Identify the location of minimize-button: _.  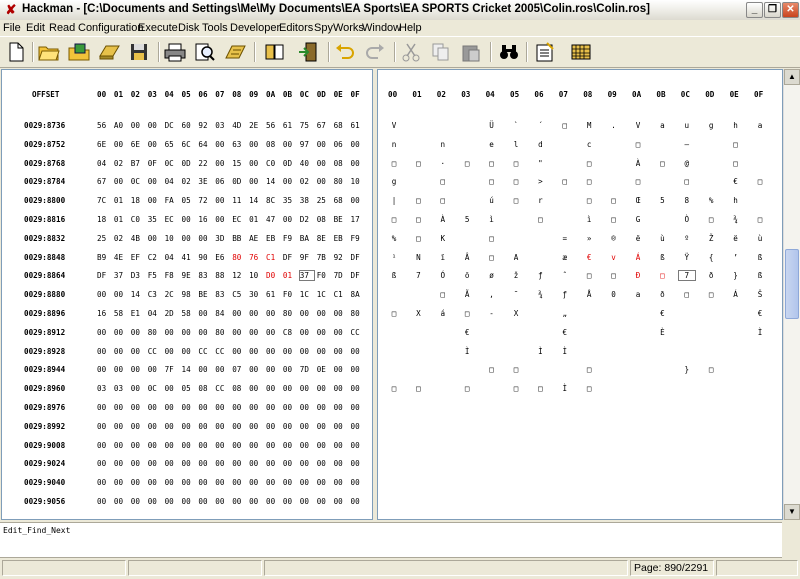
(754, 10).